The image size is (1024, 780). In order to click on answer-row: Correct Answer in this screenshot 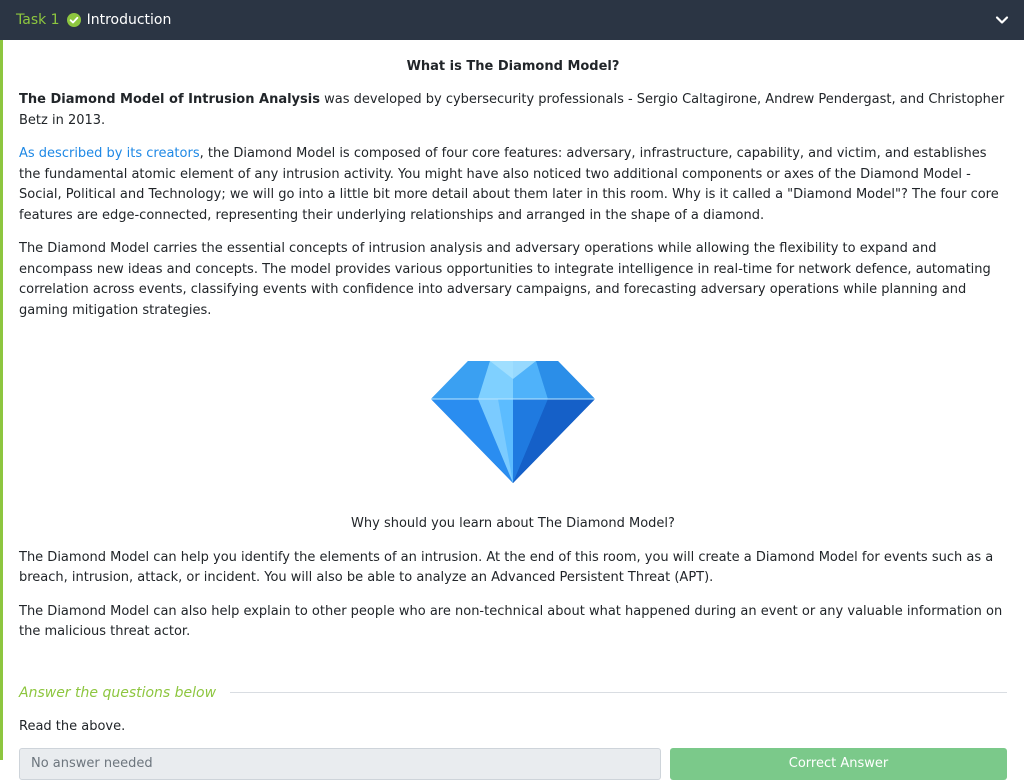, I will do `click(513, 763)`.